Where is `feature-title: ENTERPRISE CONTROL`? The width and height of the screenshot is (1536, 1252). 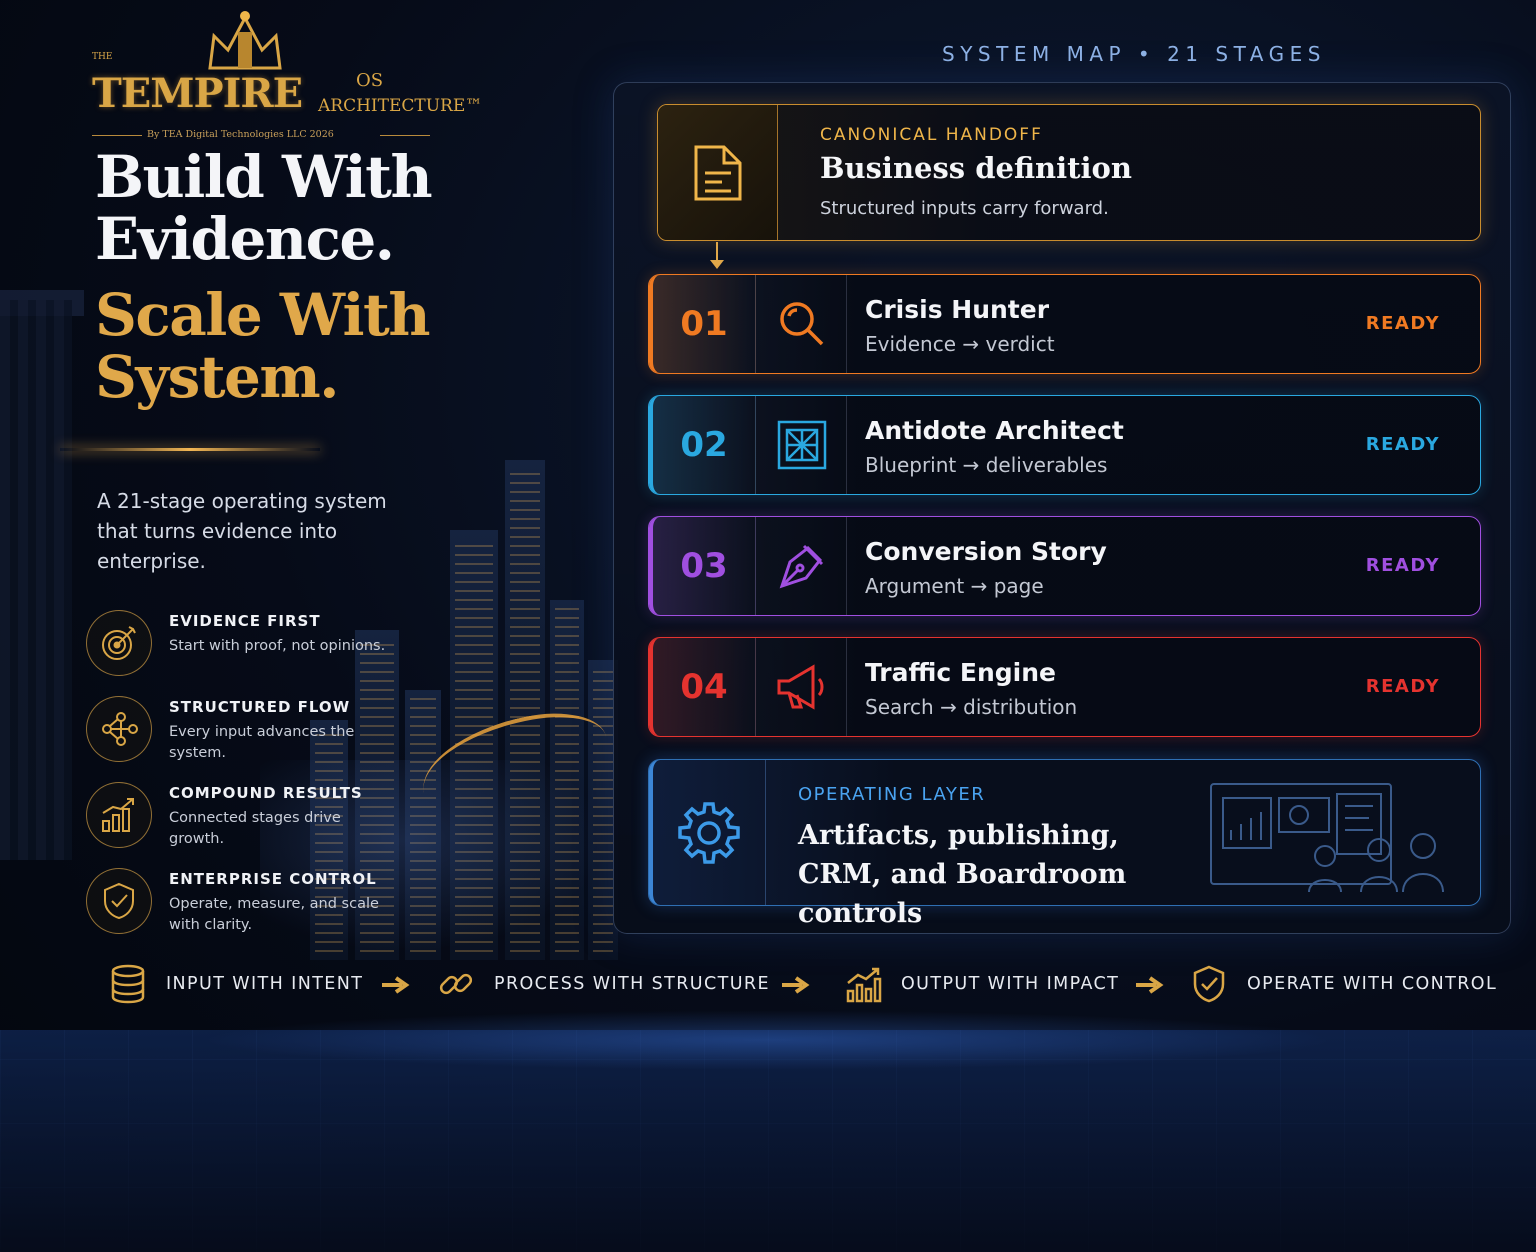 feature-title: ENTERPRISE CONTROL is located at coordinates (273, 879).